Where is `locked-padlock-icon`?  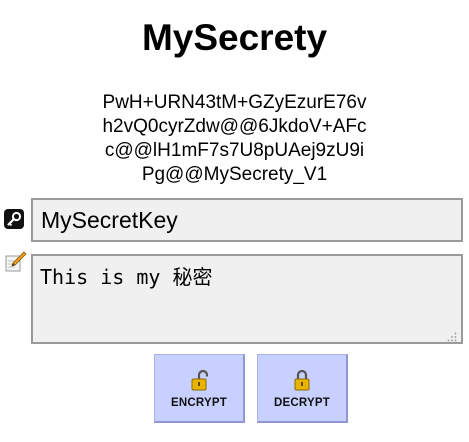
locked-padlock-icon is located at coordinates (303, 380).